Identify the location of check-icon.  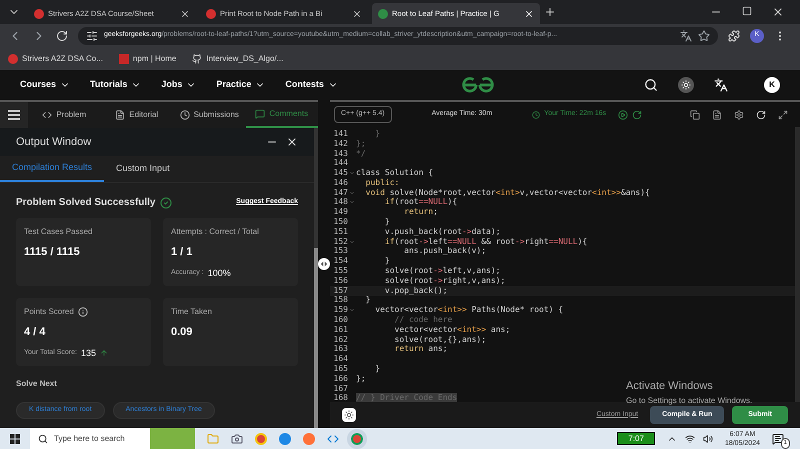
(166, 202).